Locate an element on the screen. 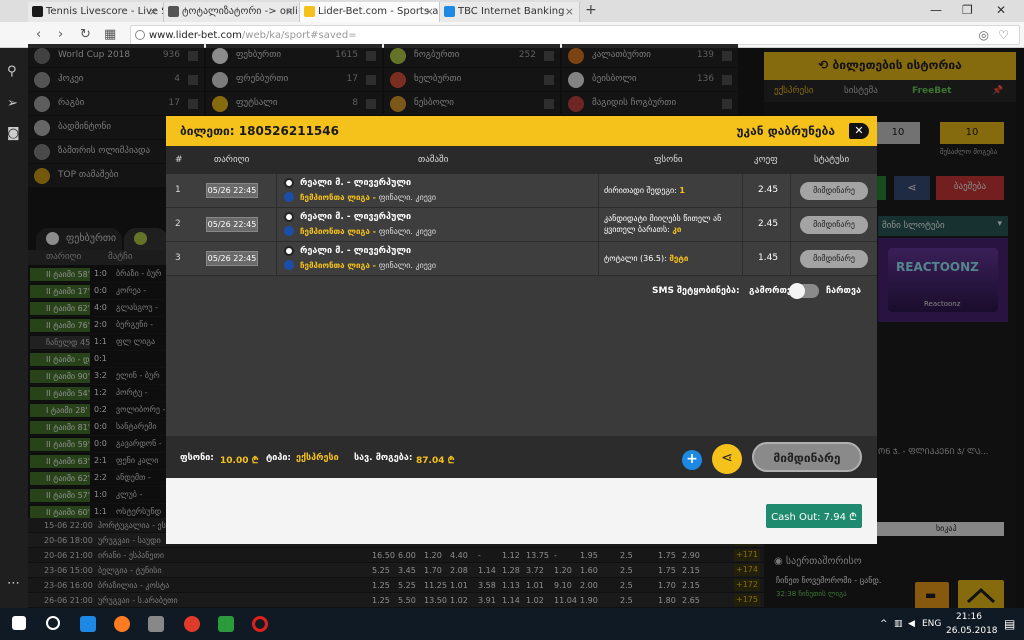 This screenshot has height=640, width=1024. volume-icon: ◀ is located at coordinates (911, 624).